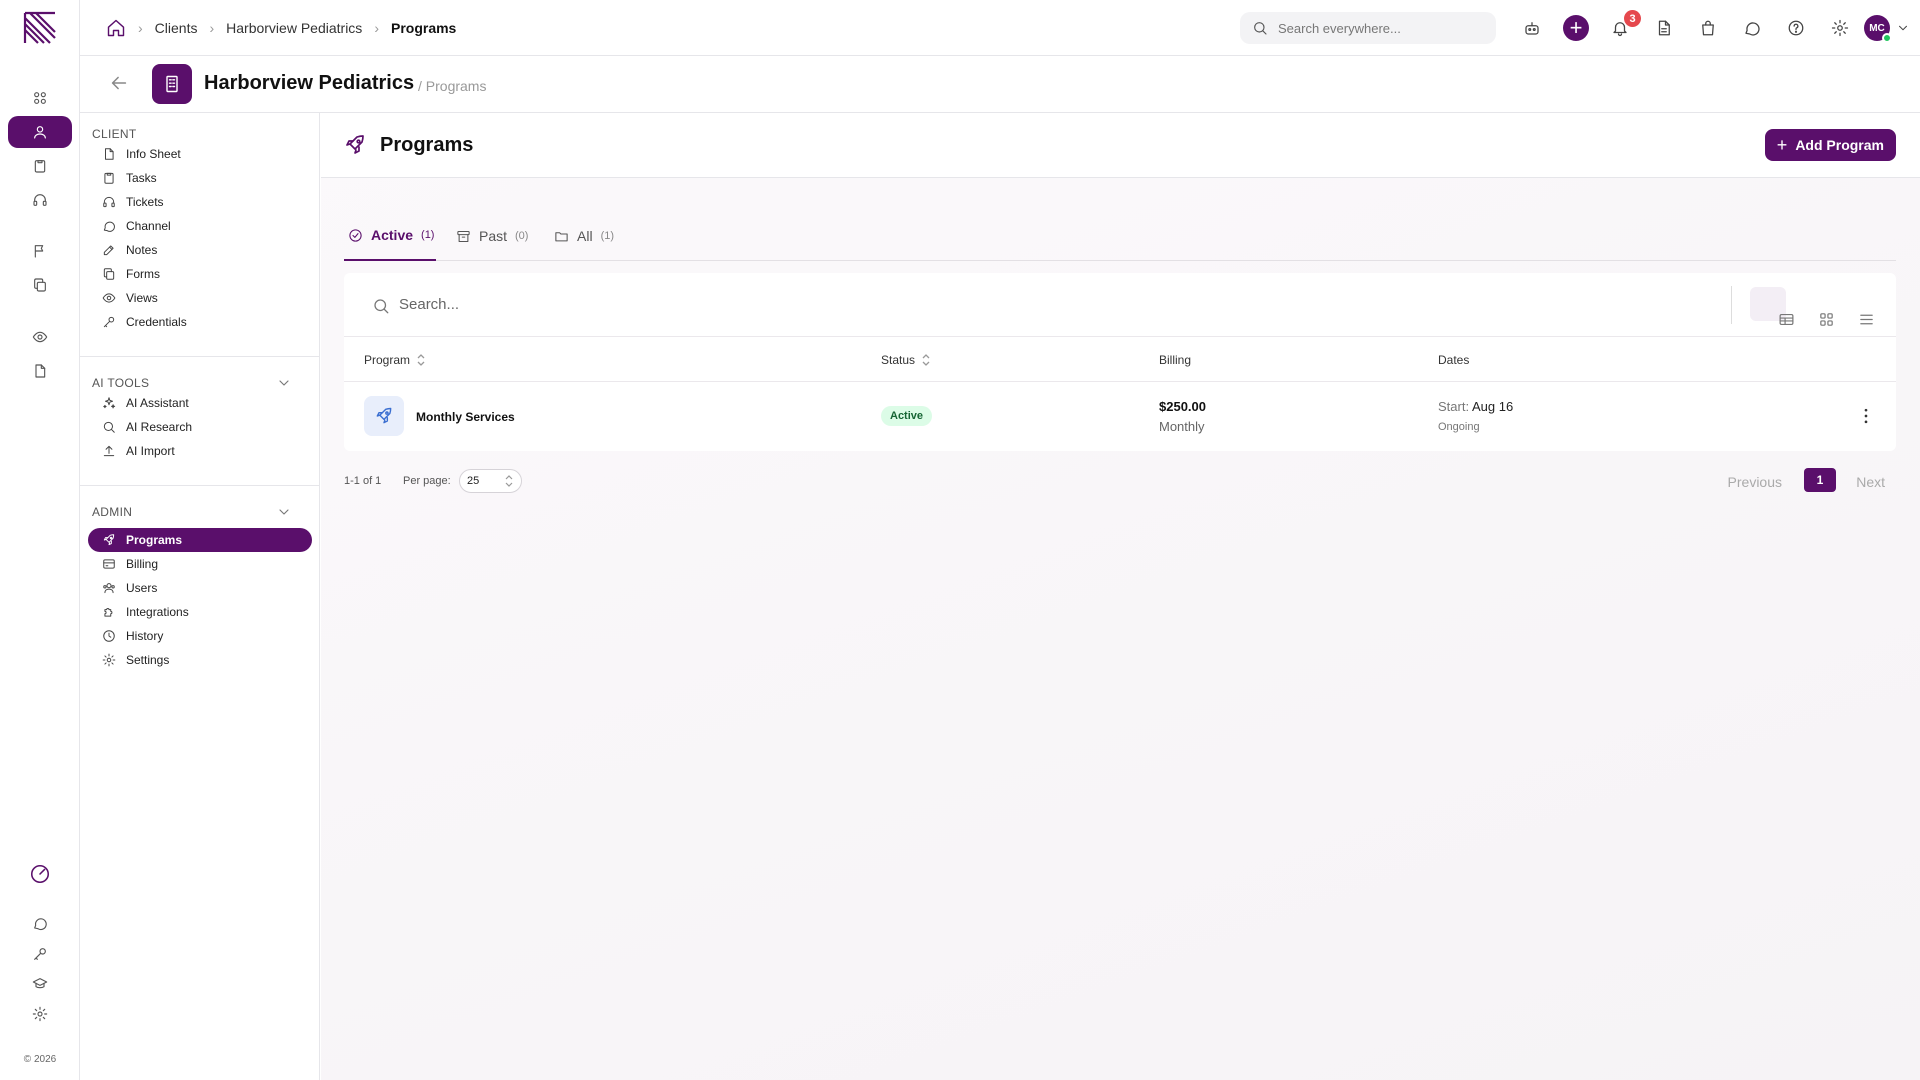  Describe the element at coordinates (40, 337) in the screenshot. I see `rail-views` at that location.